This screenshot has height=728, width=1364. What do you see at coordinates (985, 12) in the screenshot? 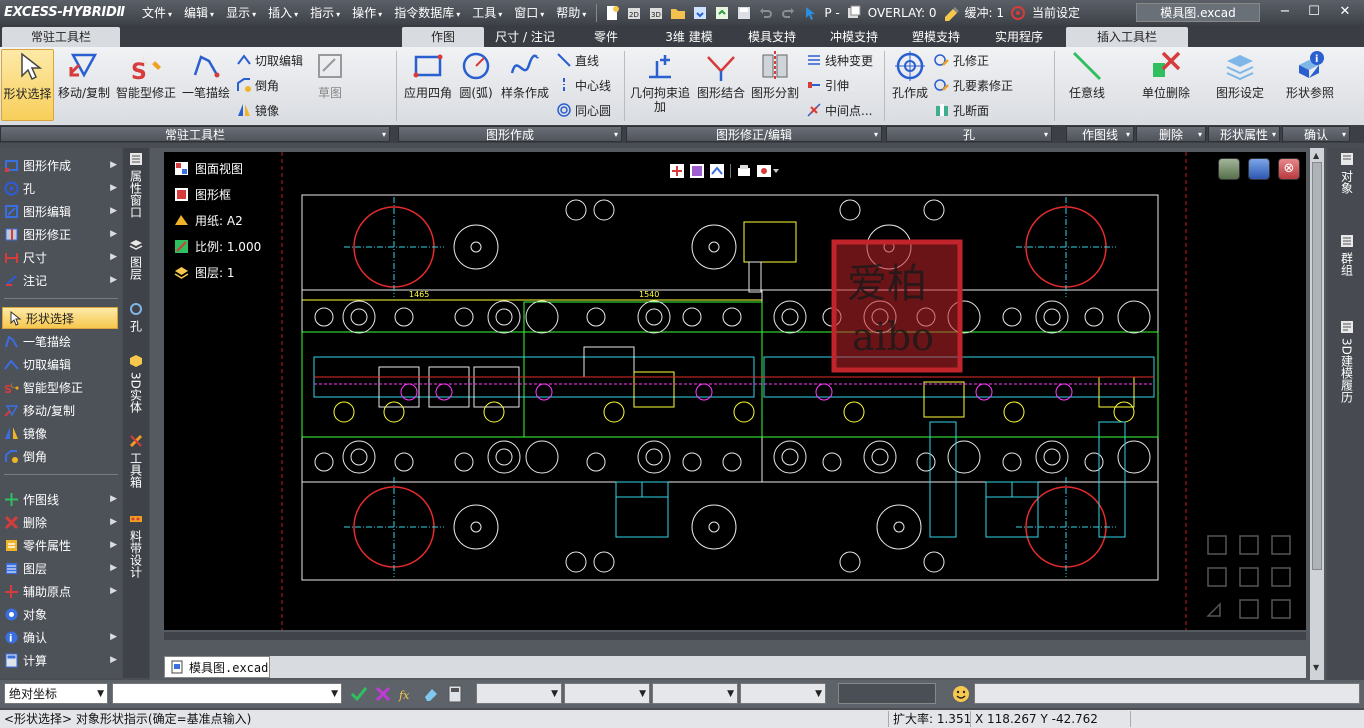
I see `buffer-indicator: 缓冲: 1` at bounding box center [985, 12].